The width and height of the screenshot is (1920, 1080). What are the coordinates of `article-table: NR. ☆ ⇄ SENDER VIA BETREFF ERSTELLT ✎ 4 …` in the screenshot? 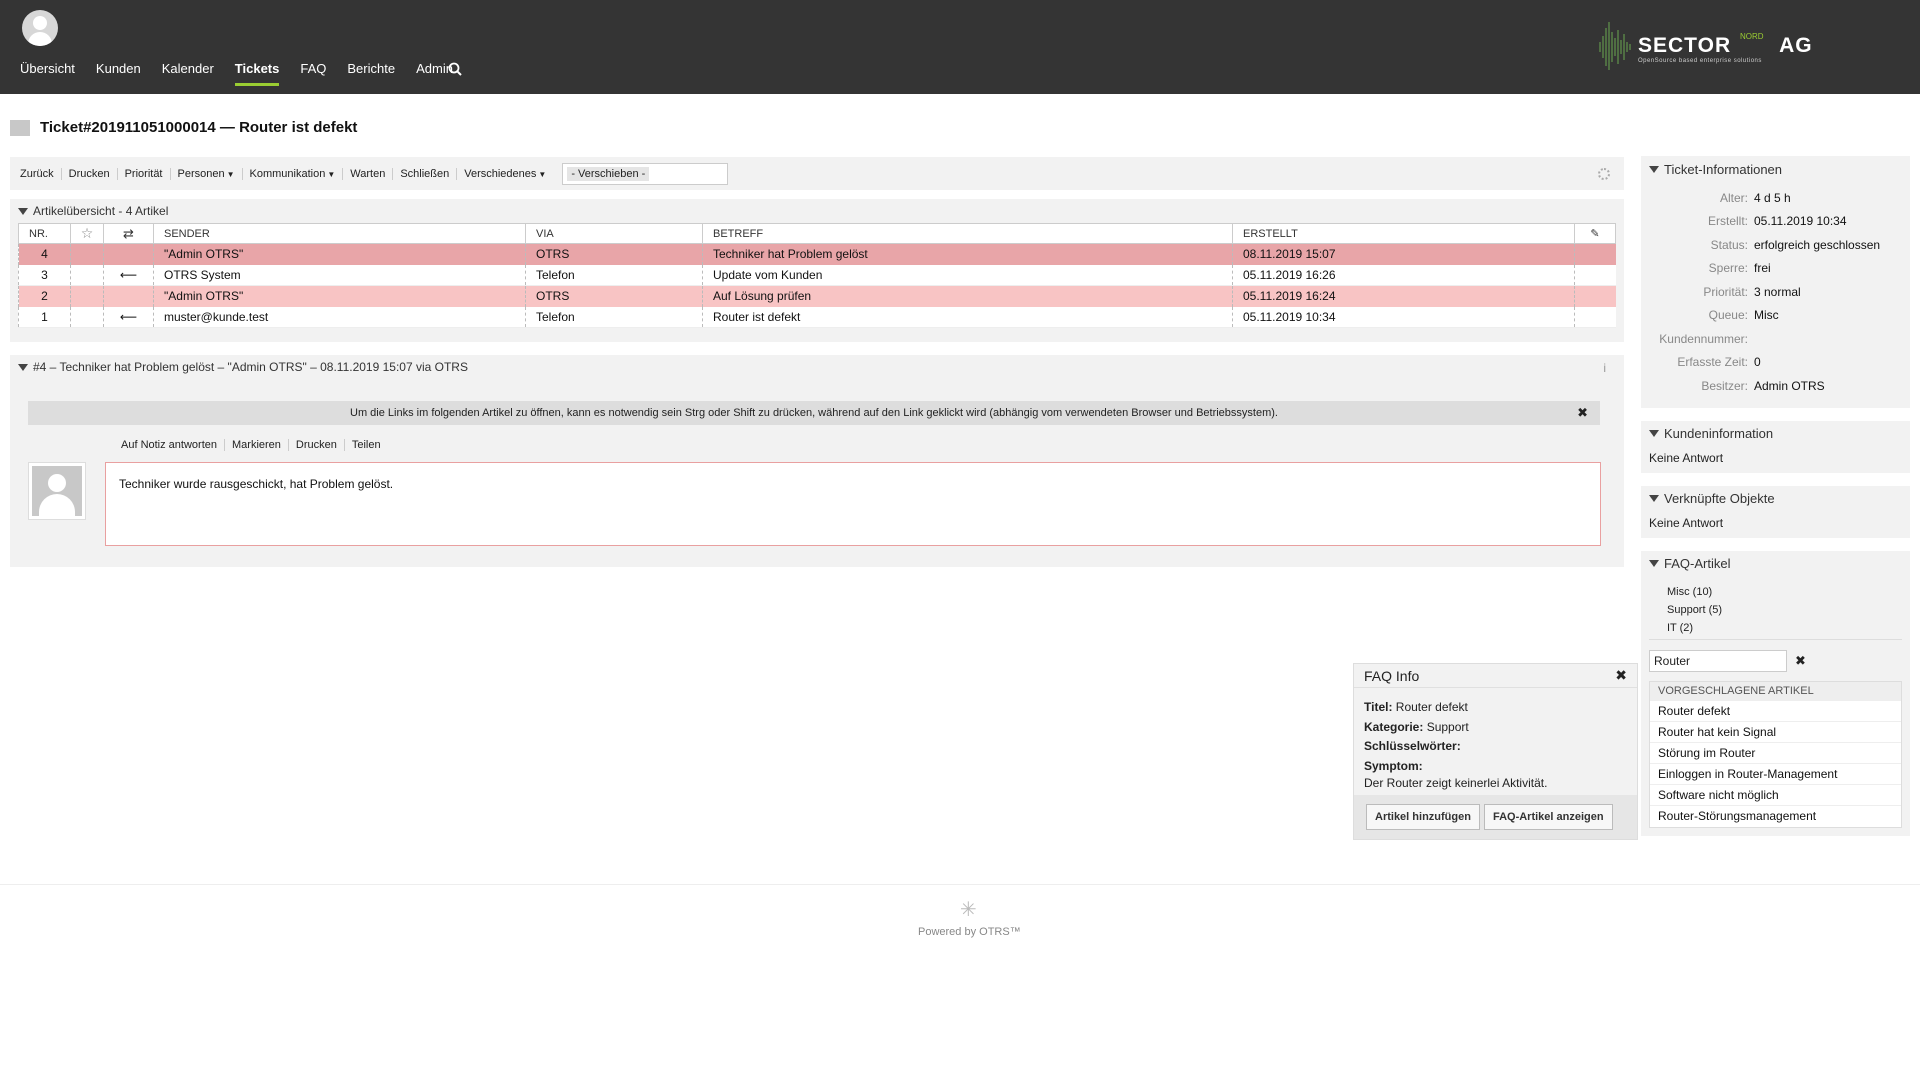 It's located at (817, 275).